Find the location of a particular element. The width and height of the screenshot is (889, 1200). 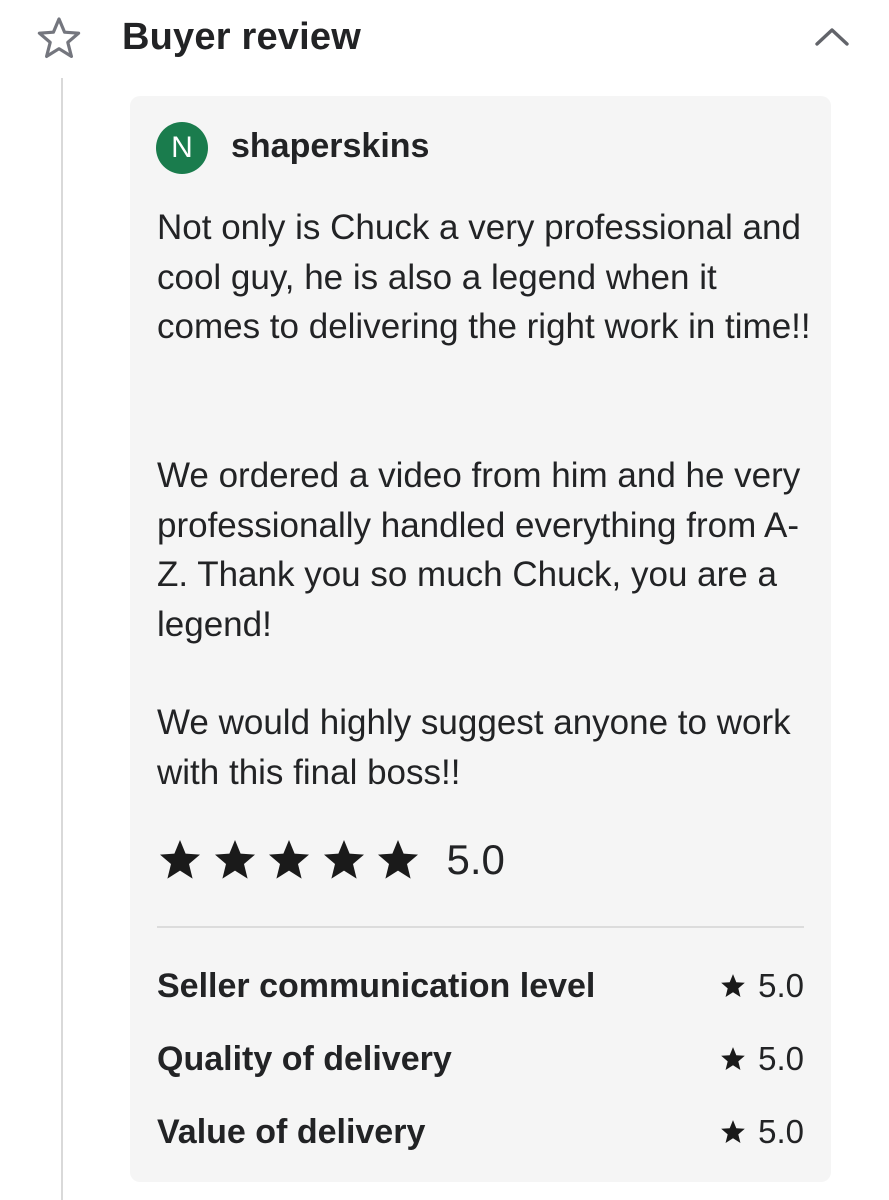

overall-rating: 5.0 is located at coordinates (331, 860).